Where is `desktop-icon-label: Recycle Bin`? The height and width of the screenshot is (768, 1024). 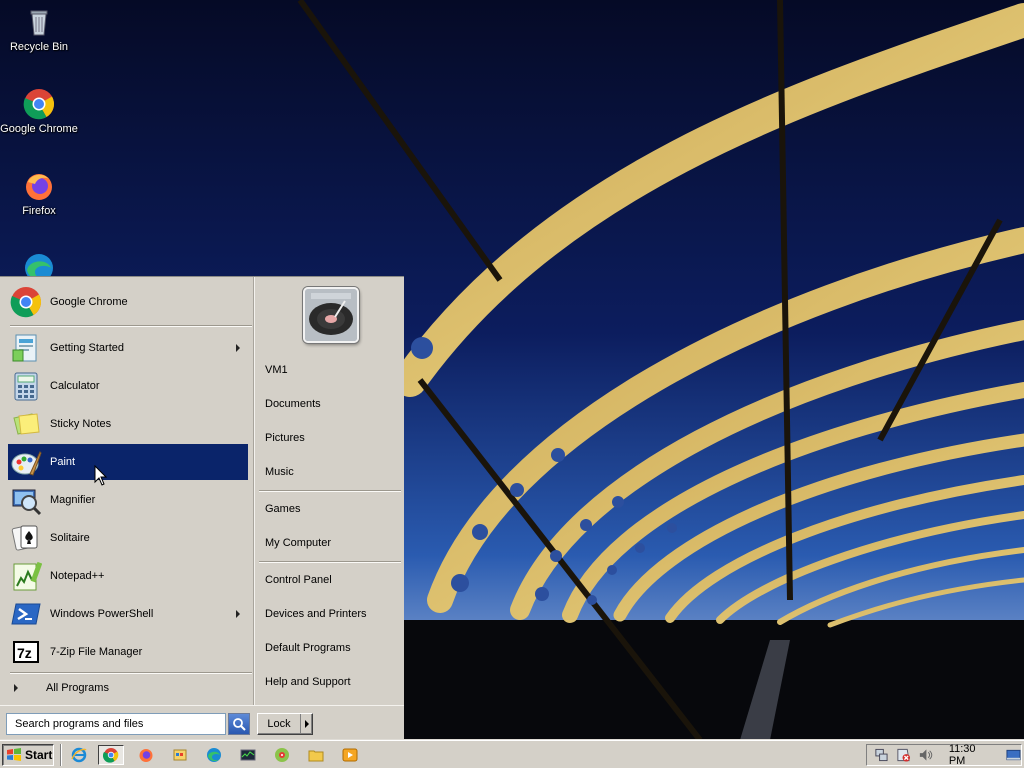
desktop-icon-label: Recycle Bin is located at coordinates (39, 47).